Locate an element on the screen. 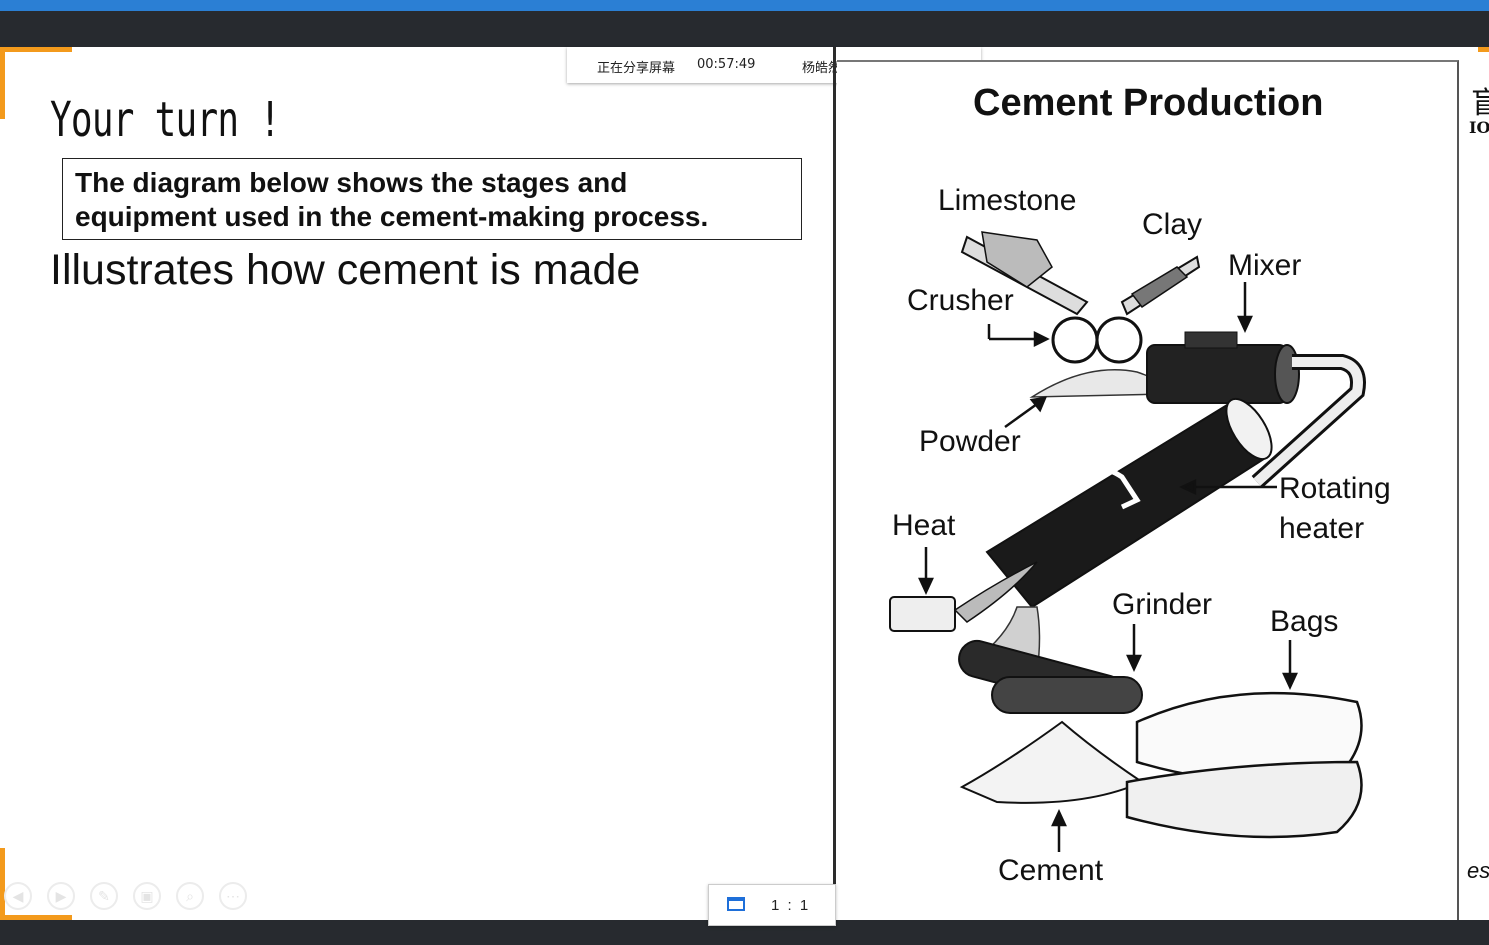 The image size is (1489, 945). share-status: 正在分享屏幕 is located at coordinates (636, 68).